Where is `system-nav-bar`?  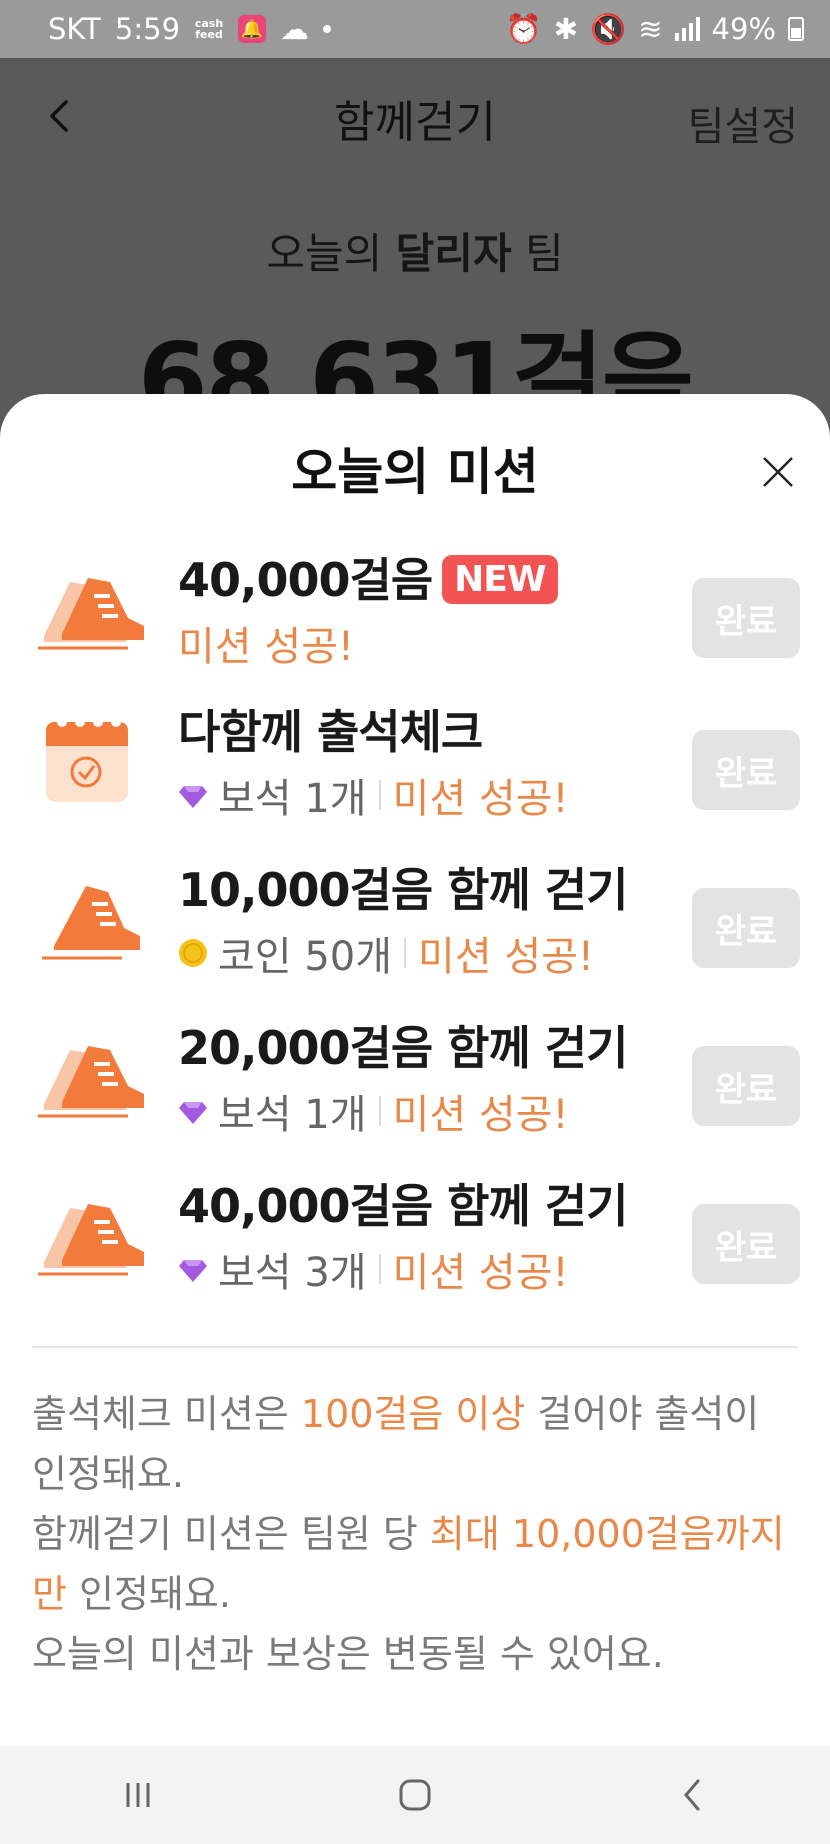 system-nav-bar is located at coordinates (415, 1795).